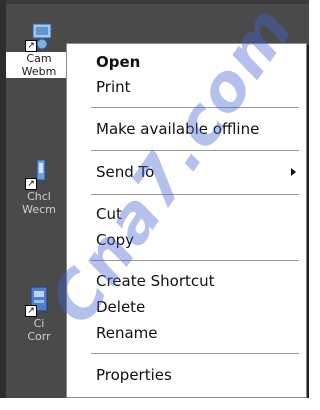  What do you see at coordinates (186, 172) in the screenshot?
I see `menu-item-send-to: Send To` at bounding box center [186, 172].